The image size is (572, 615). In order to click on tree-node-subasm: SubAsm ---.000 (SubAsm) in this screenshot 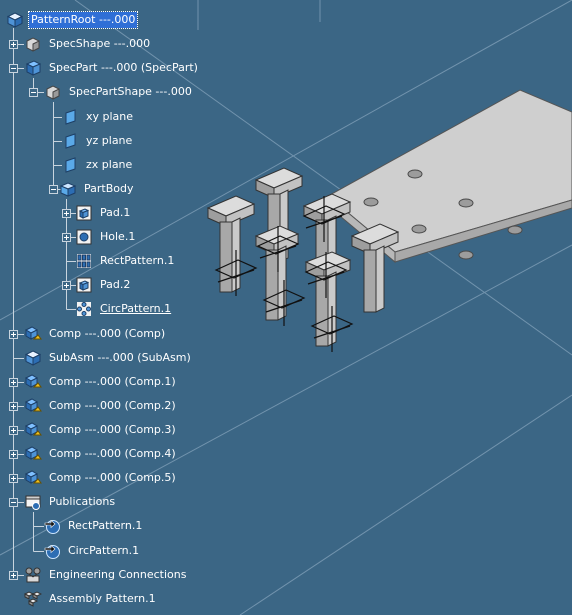, I will do `click(108, 358)`.